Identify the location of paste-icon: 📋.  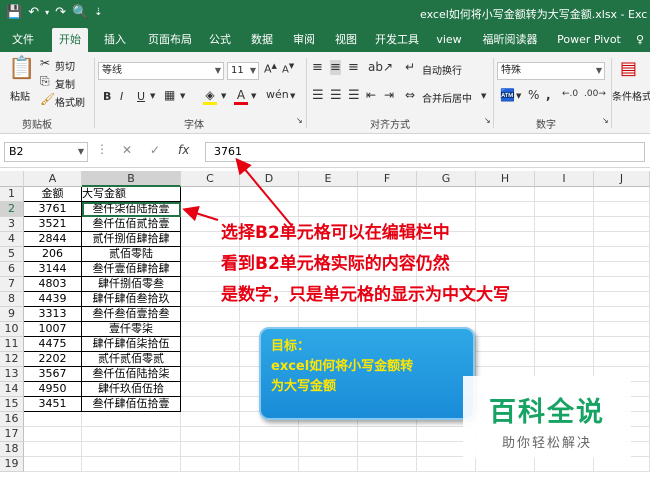
(21, 71).